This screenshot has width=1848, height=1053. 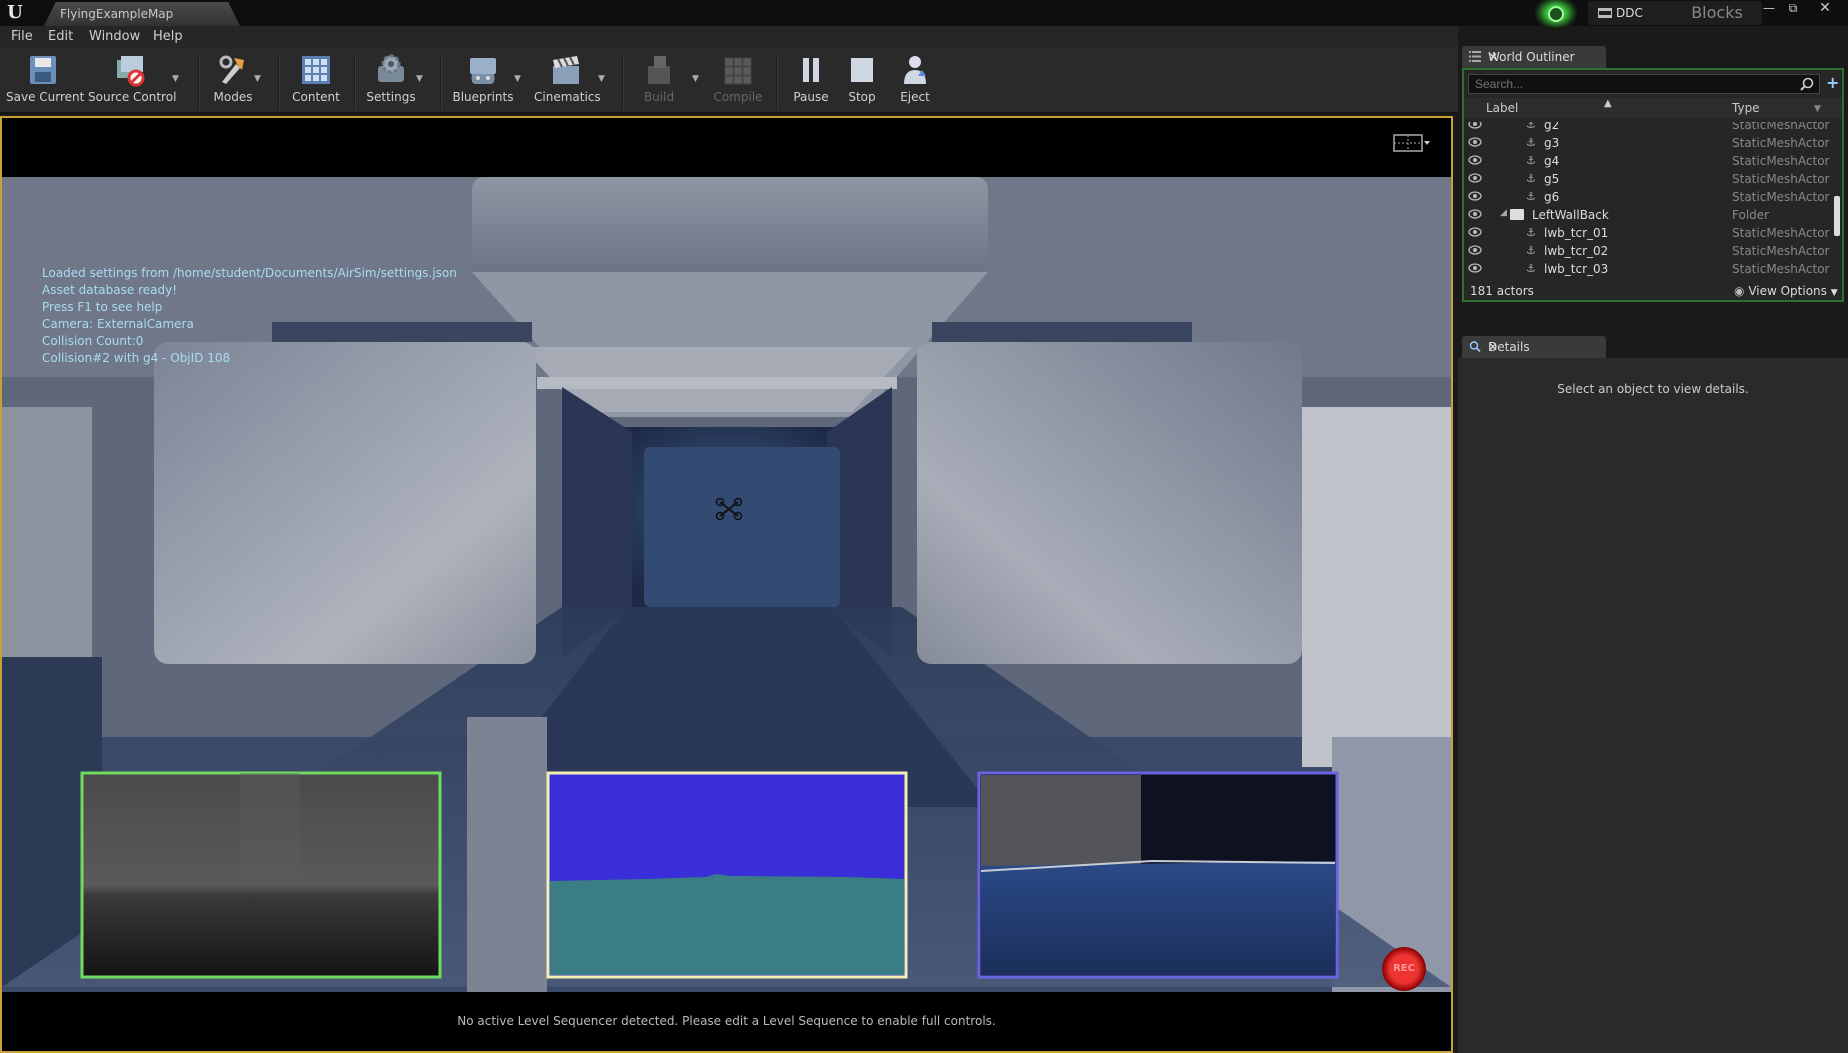 What do you see at coordinates (1503, 213) in the screenshot?
I see `expand-arrow-icon: ◢` at bounding box center [1503, 213].